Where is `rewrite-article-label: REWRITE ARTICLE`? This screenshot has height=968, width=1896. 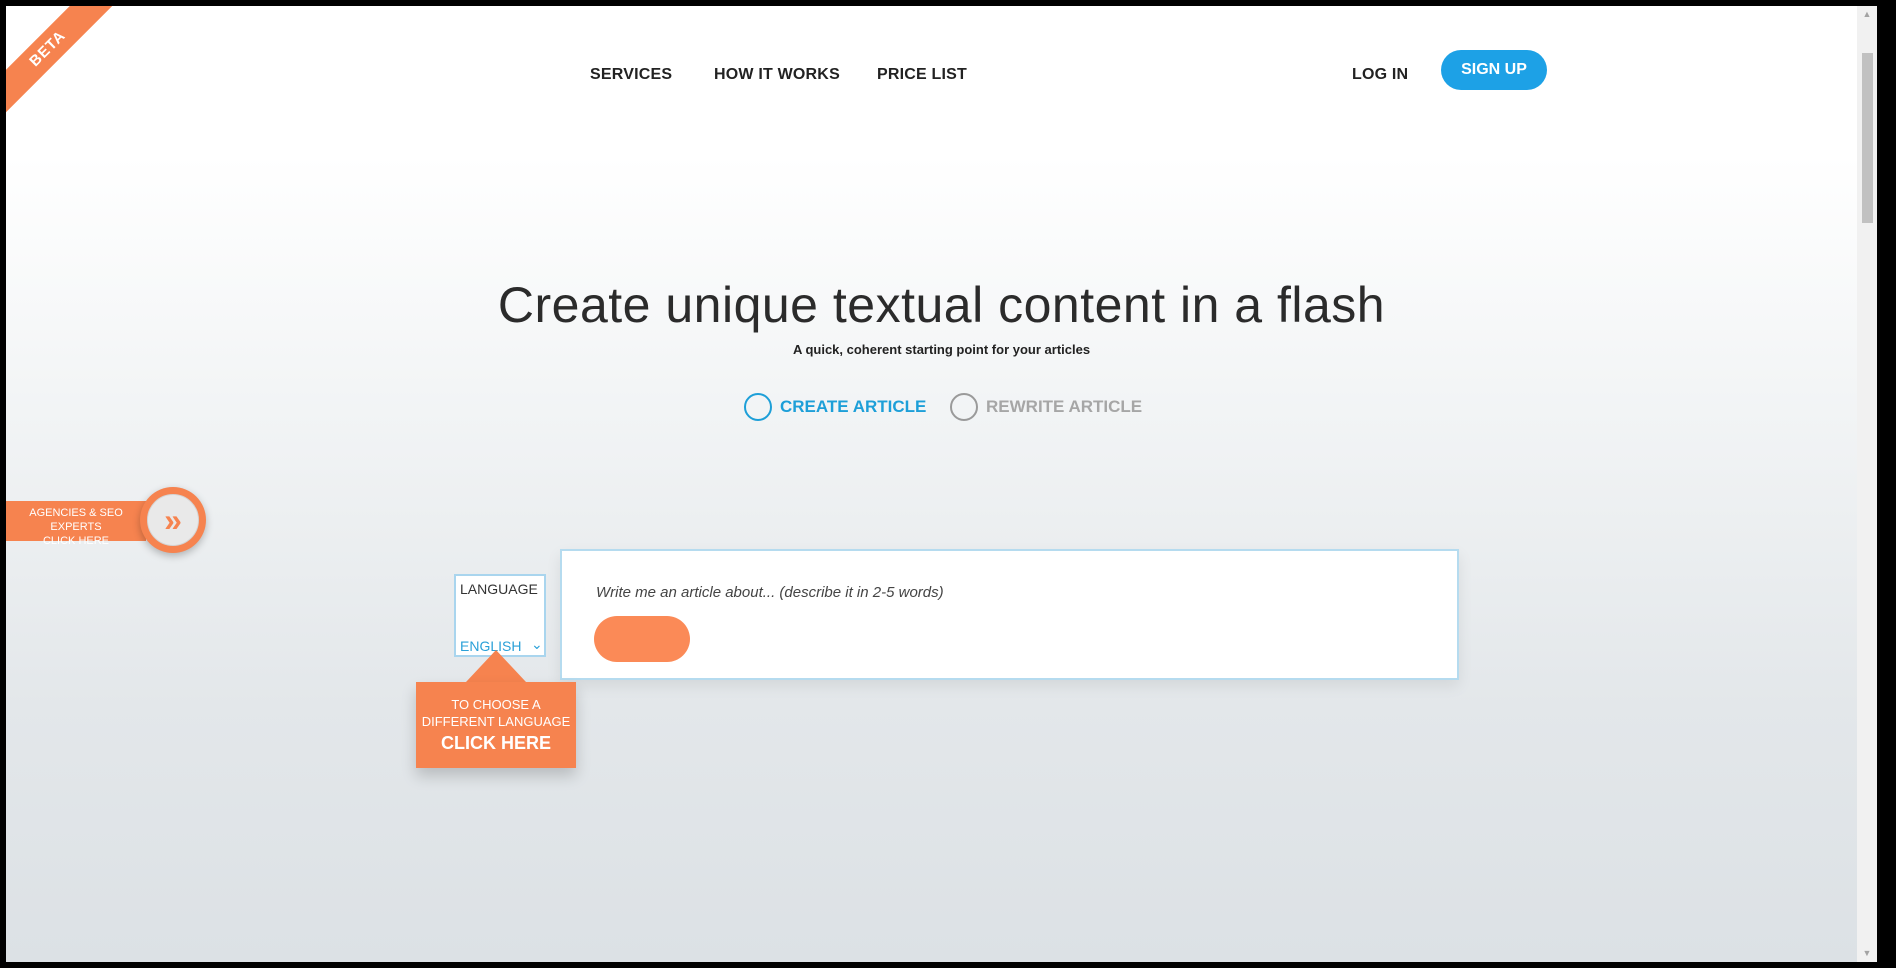
rewrite-article-label: REWRITE ARTICLE is located at coordinates (1064, 406).